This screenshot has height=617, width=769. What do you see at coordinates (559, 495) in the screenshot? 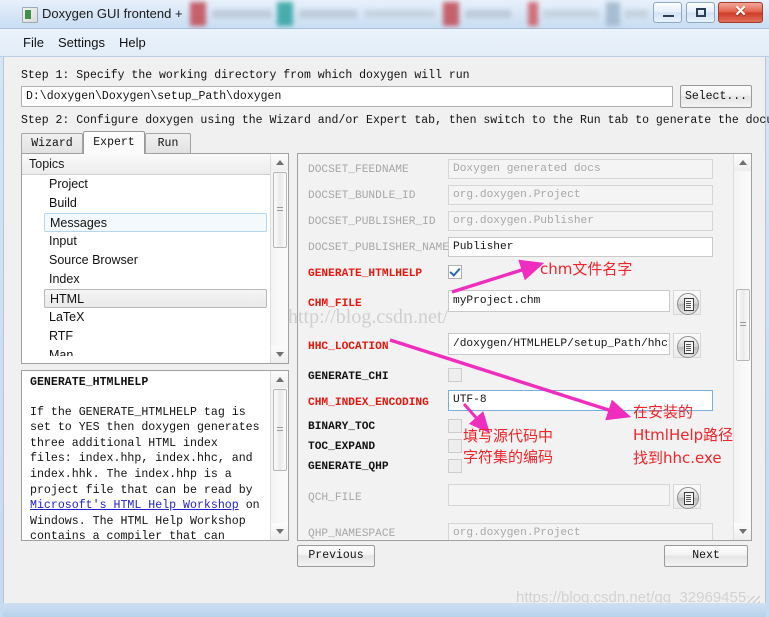
I see `input-qch-file` at bounding box center [559, 495].